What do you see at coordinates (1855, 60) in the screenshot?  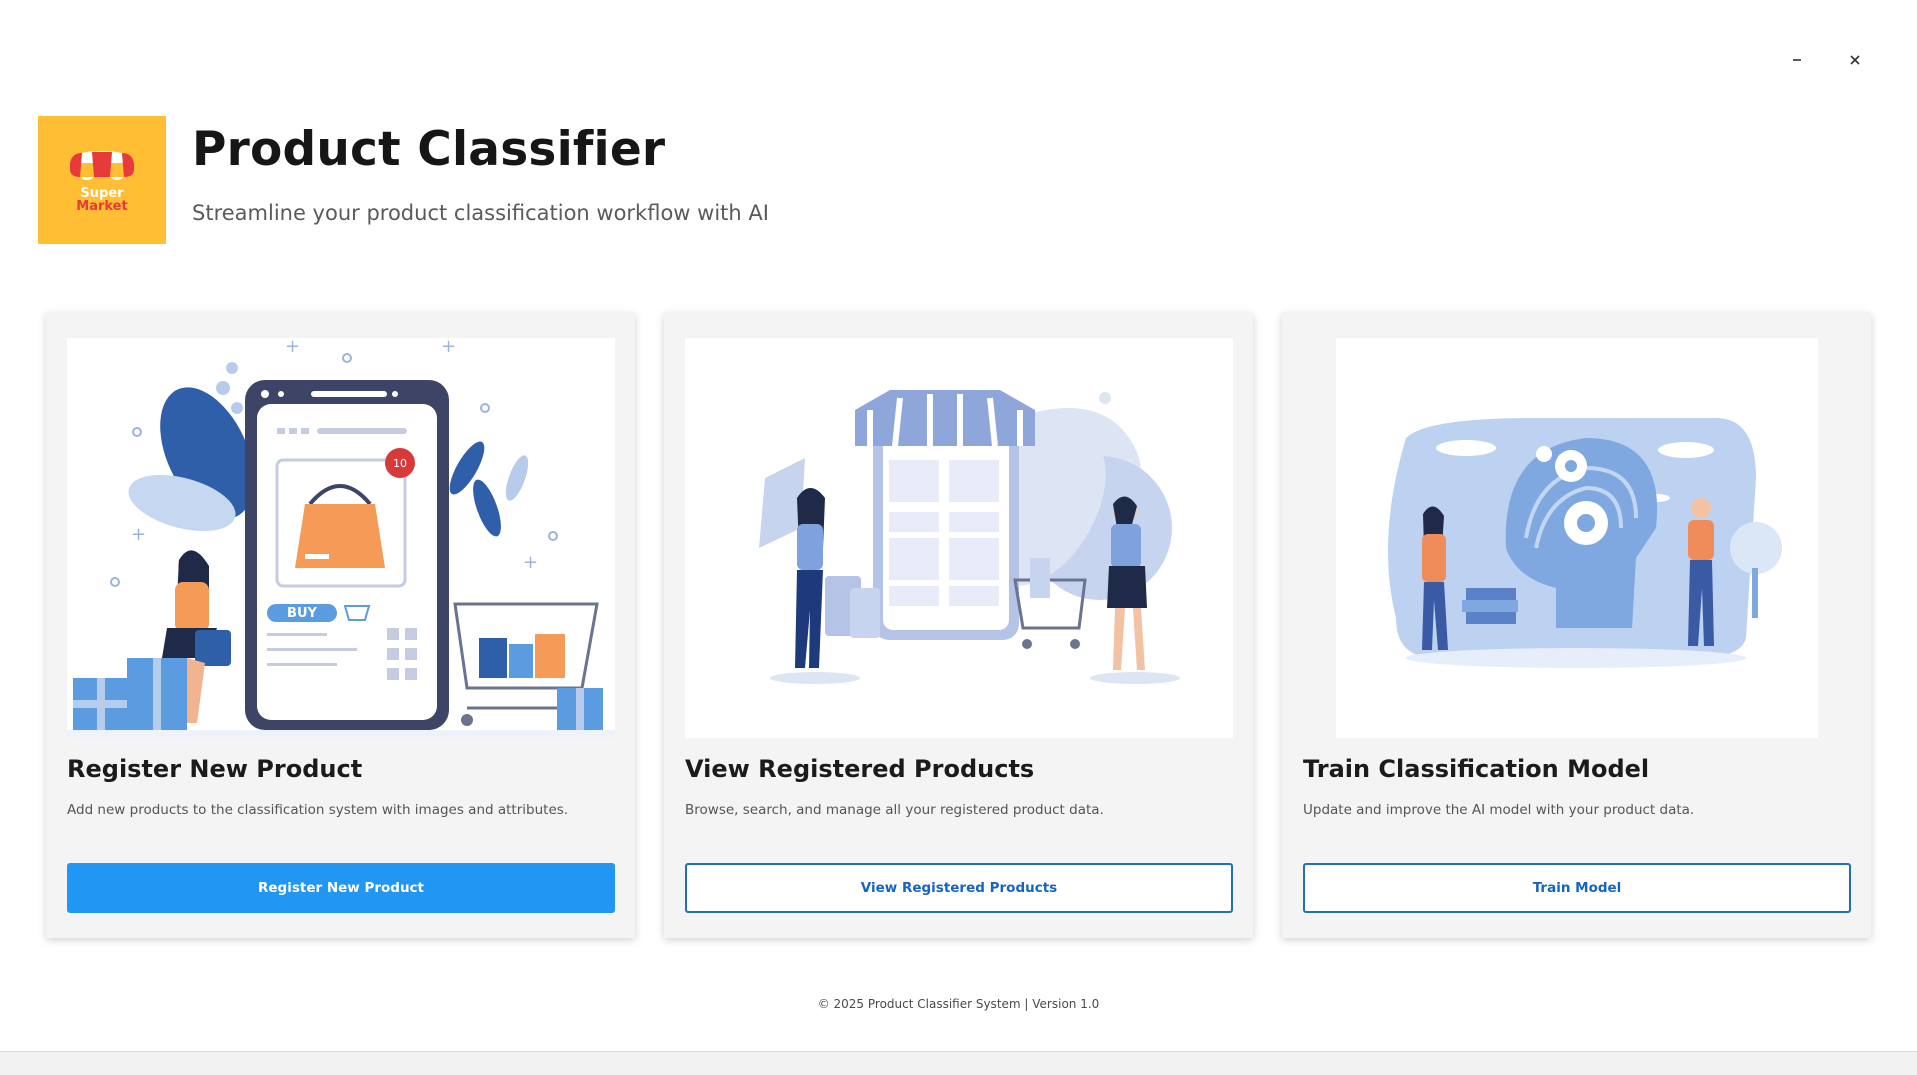 I see `close-icon` at bounding box center [1855, 60].